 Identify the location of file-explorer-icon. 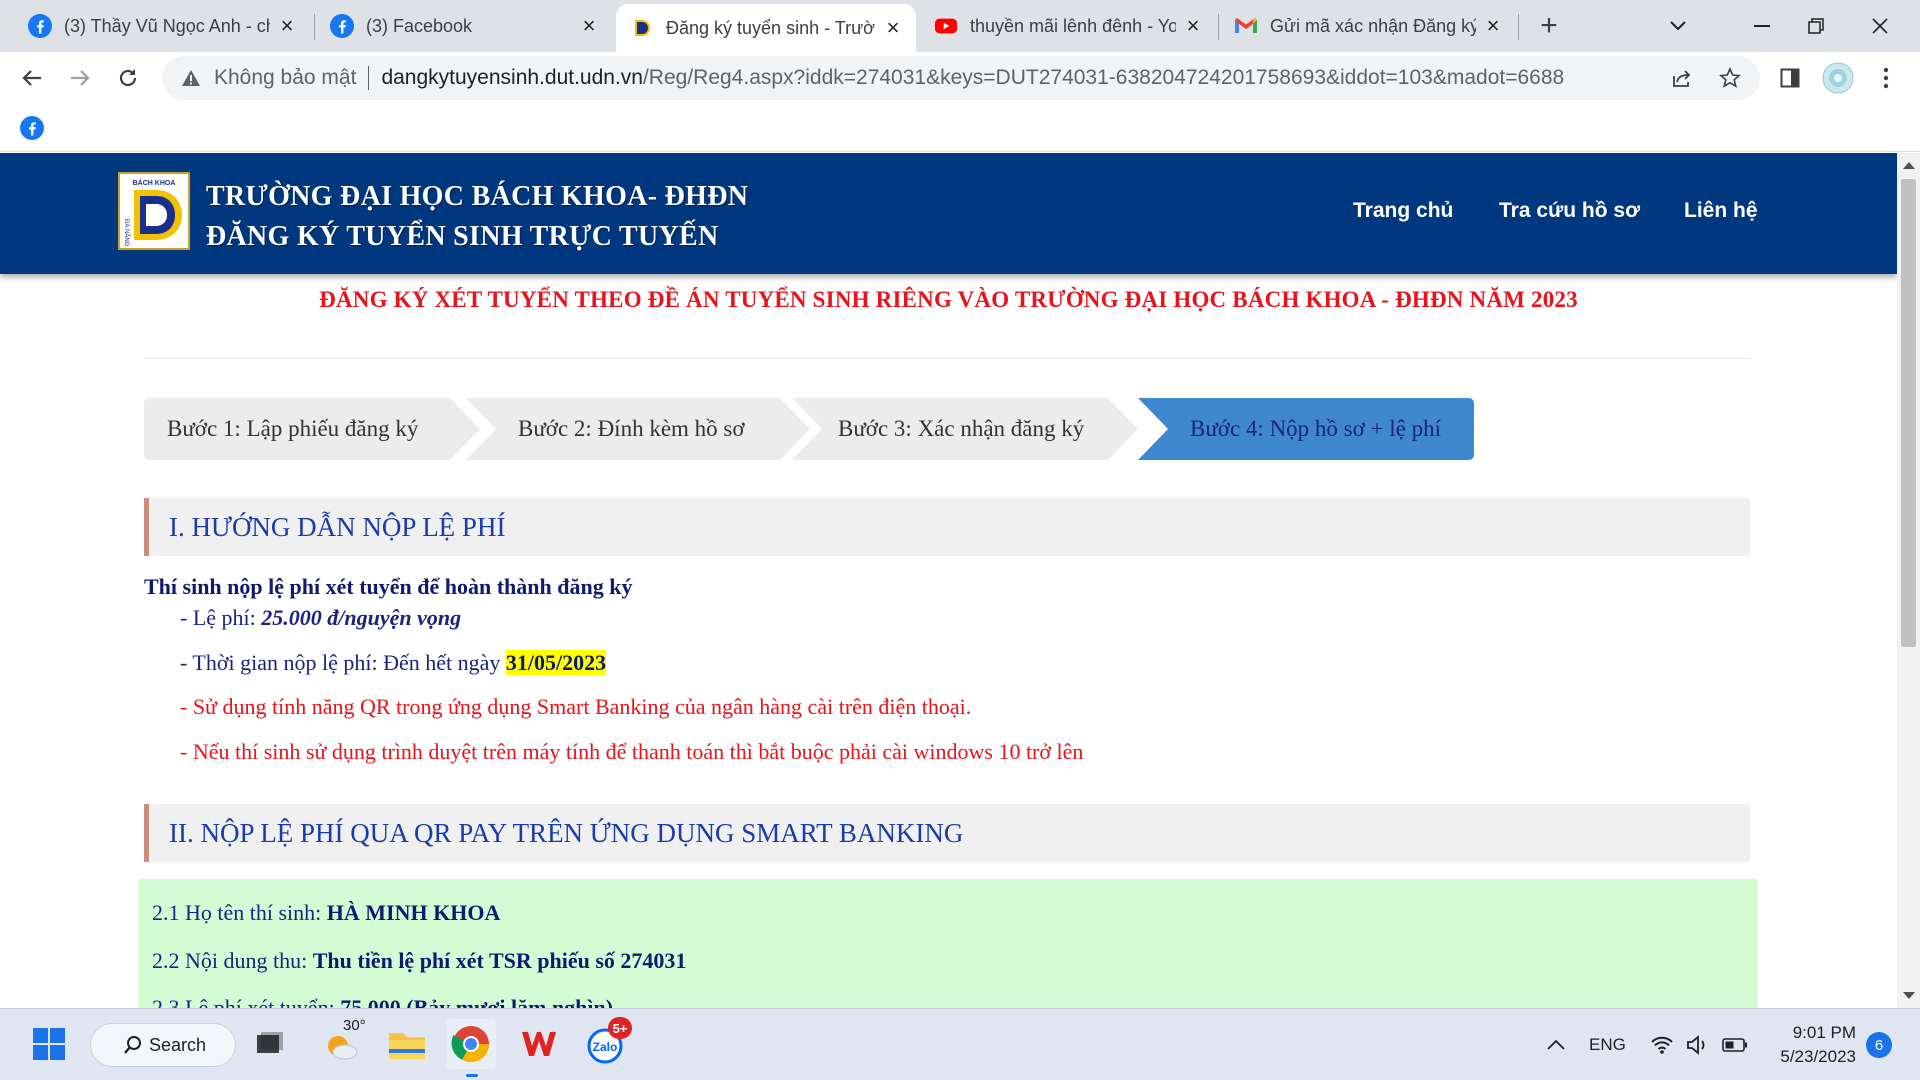
(407, 1044).